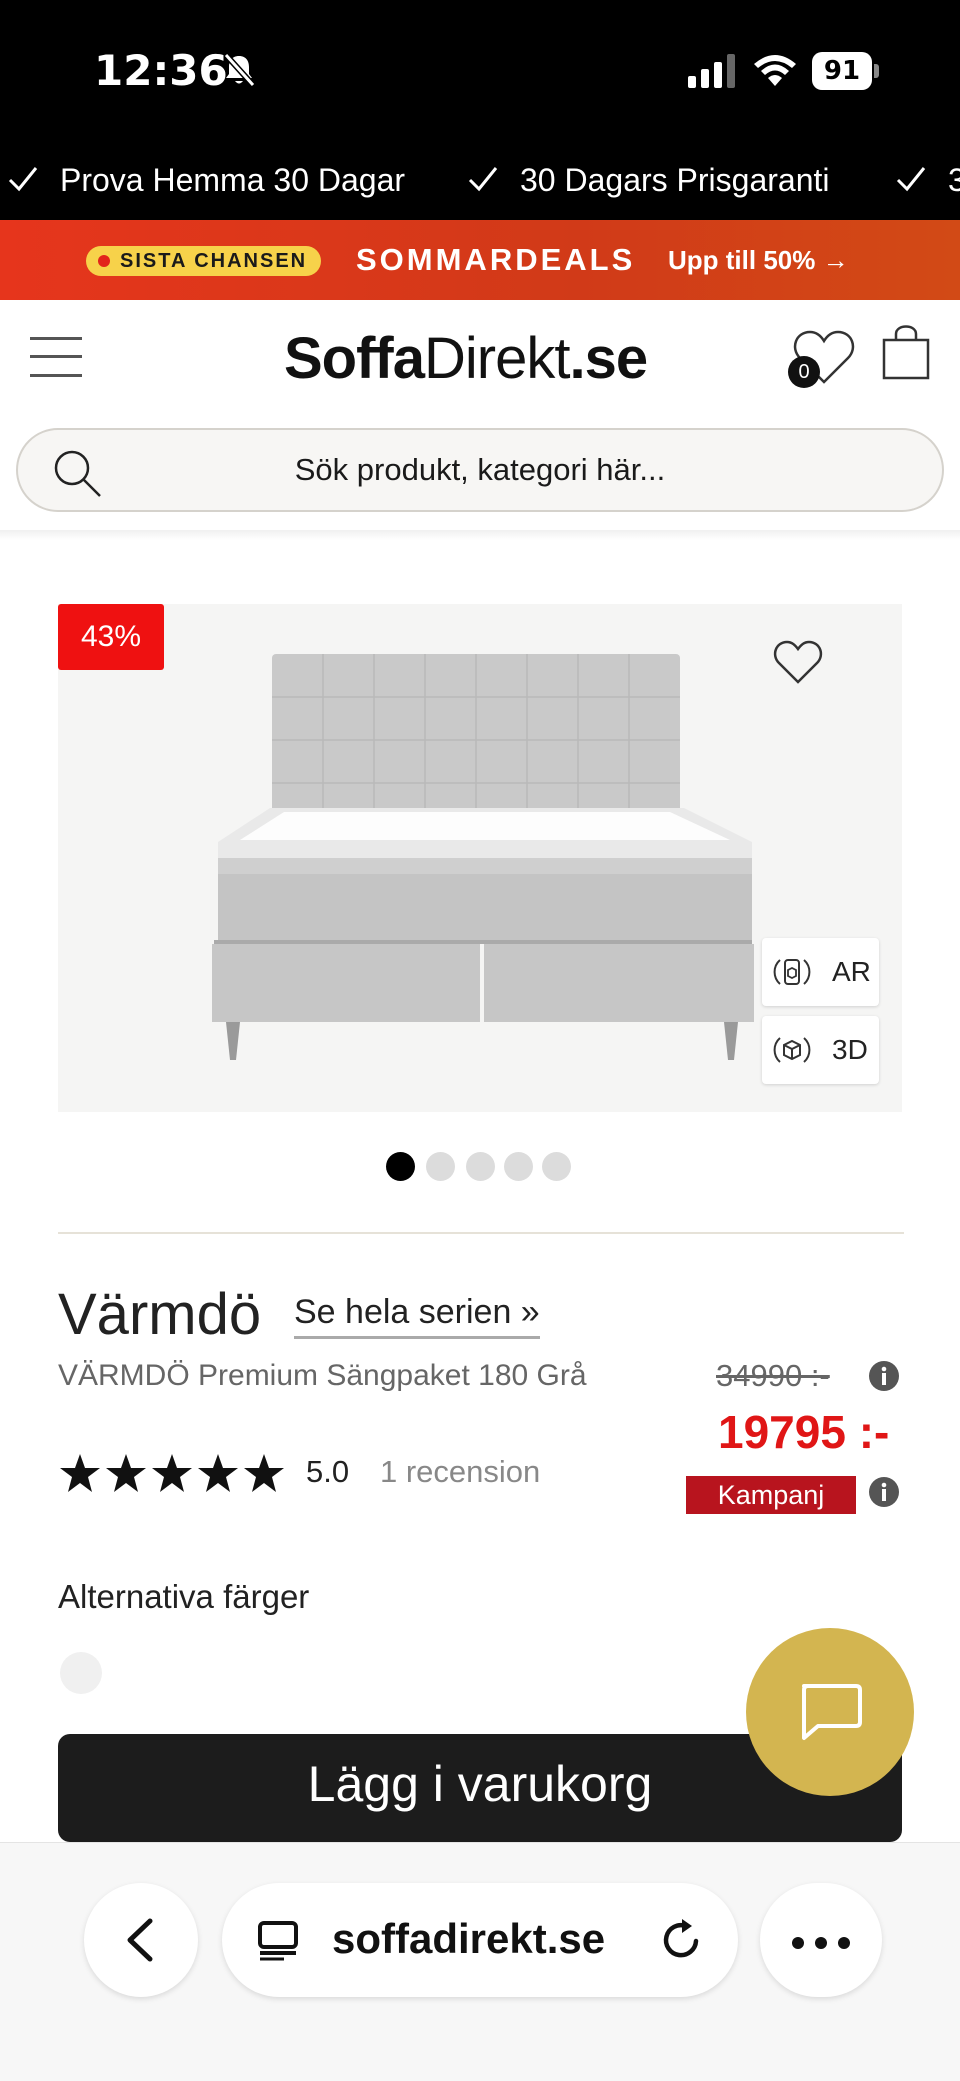  What do you see at coordinates (928, 180) in the screenshot?
I see `usp-item: 3` at bounding box center [928, 180].